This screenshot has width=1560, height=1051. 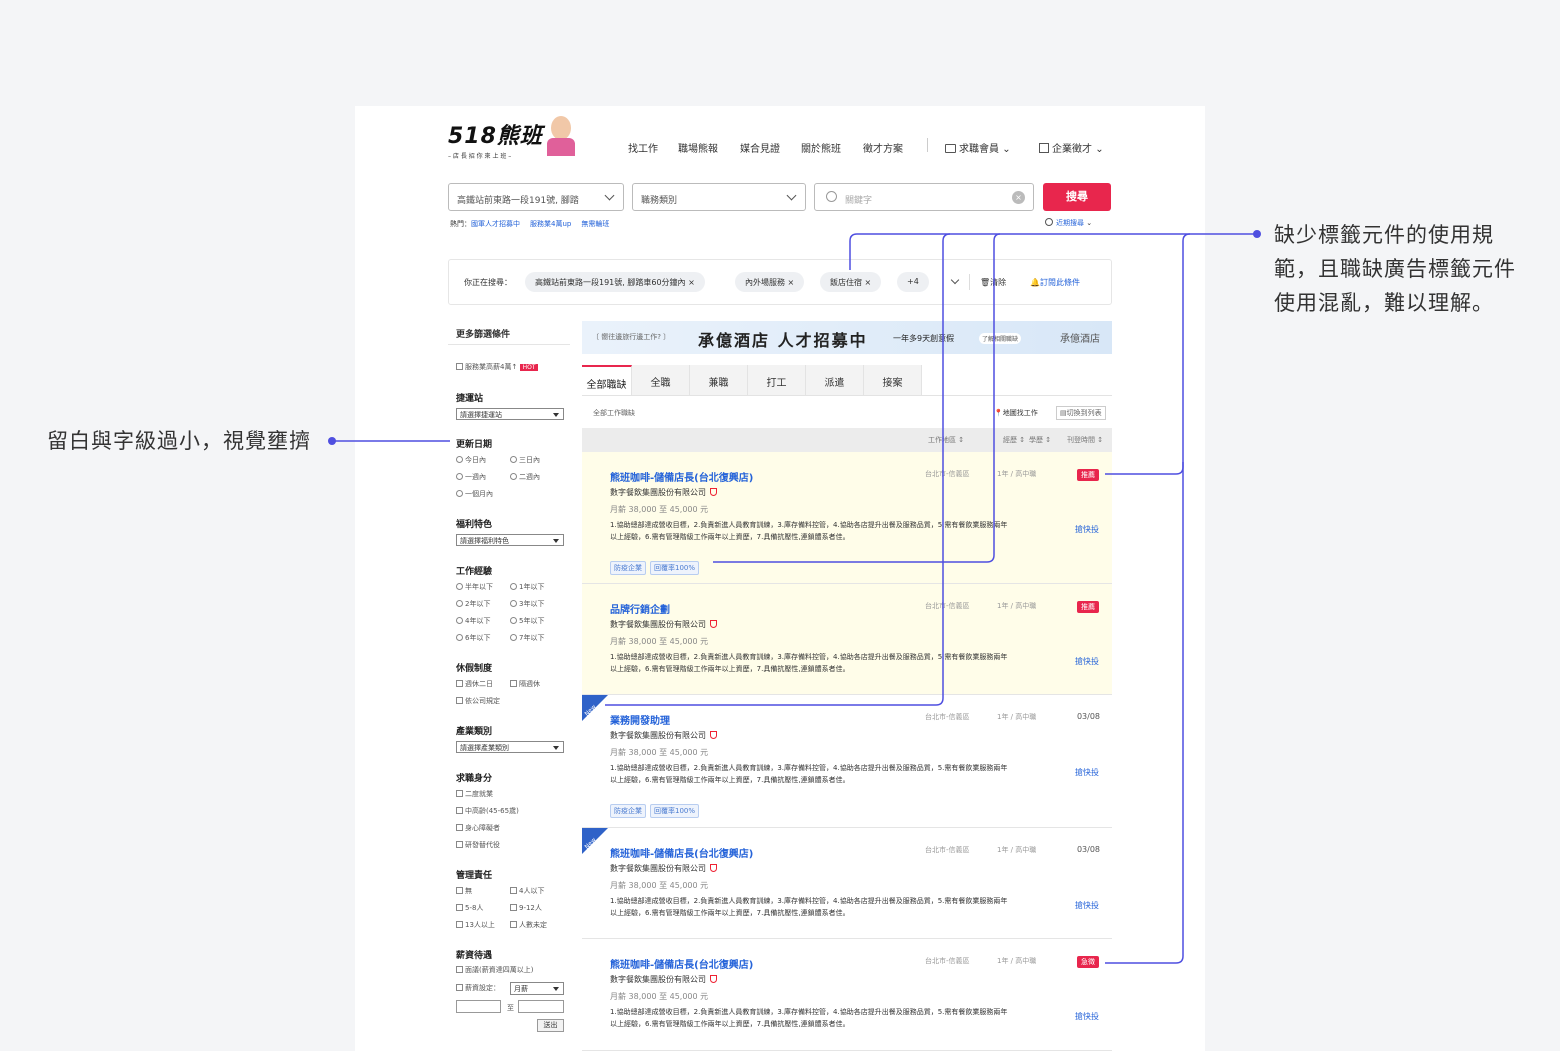 What do you see at coordinates (474, 954) in the screenshot?
I see `filter-salary-title: 薪資待遇` at bounding box center [474, 954].